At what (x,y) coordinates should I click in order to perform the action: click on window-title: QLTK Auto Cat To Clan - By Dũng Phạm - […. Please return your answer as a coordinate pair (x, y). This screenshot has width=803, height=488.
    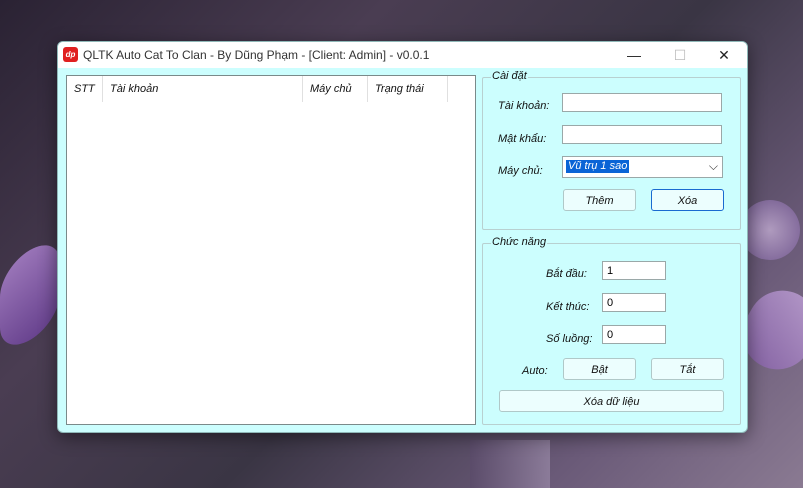
    Looking at the image, I should click on (256, 55).